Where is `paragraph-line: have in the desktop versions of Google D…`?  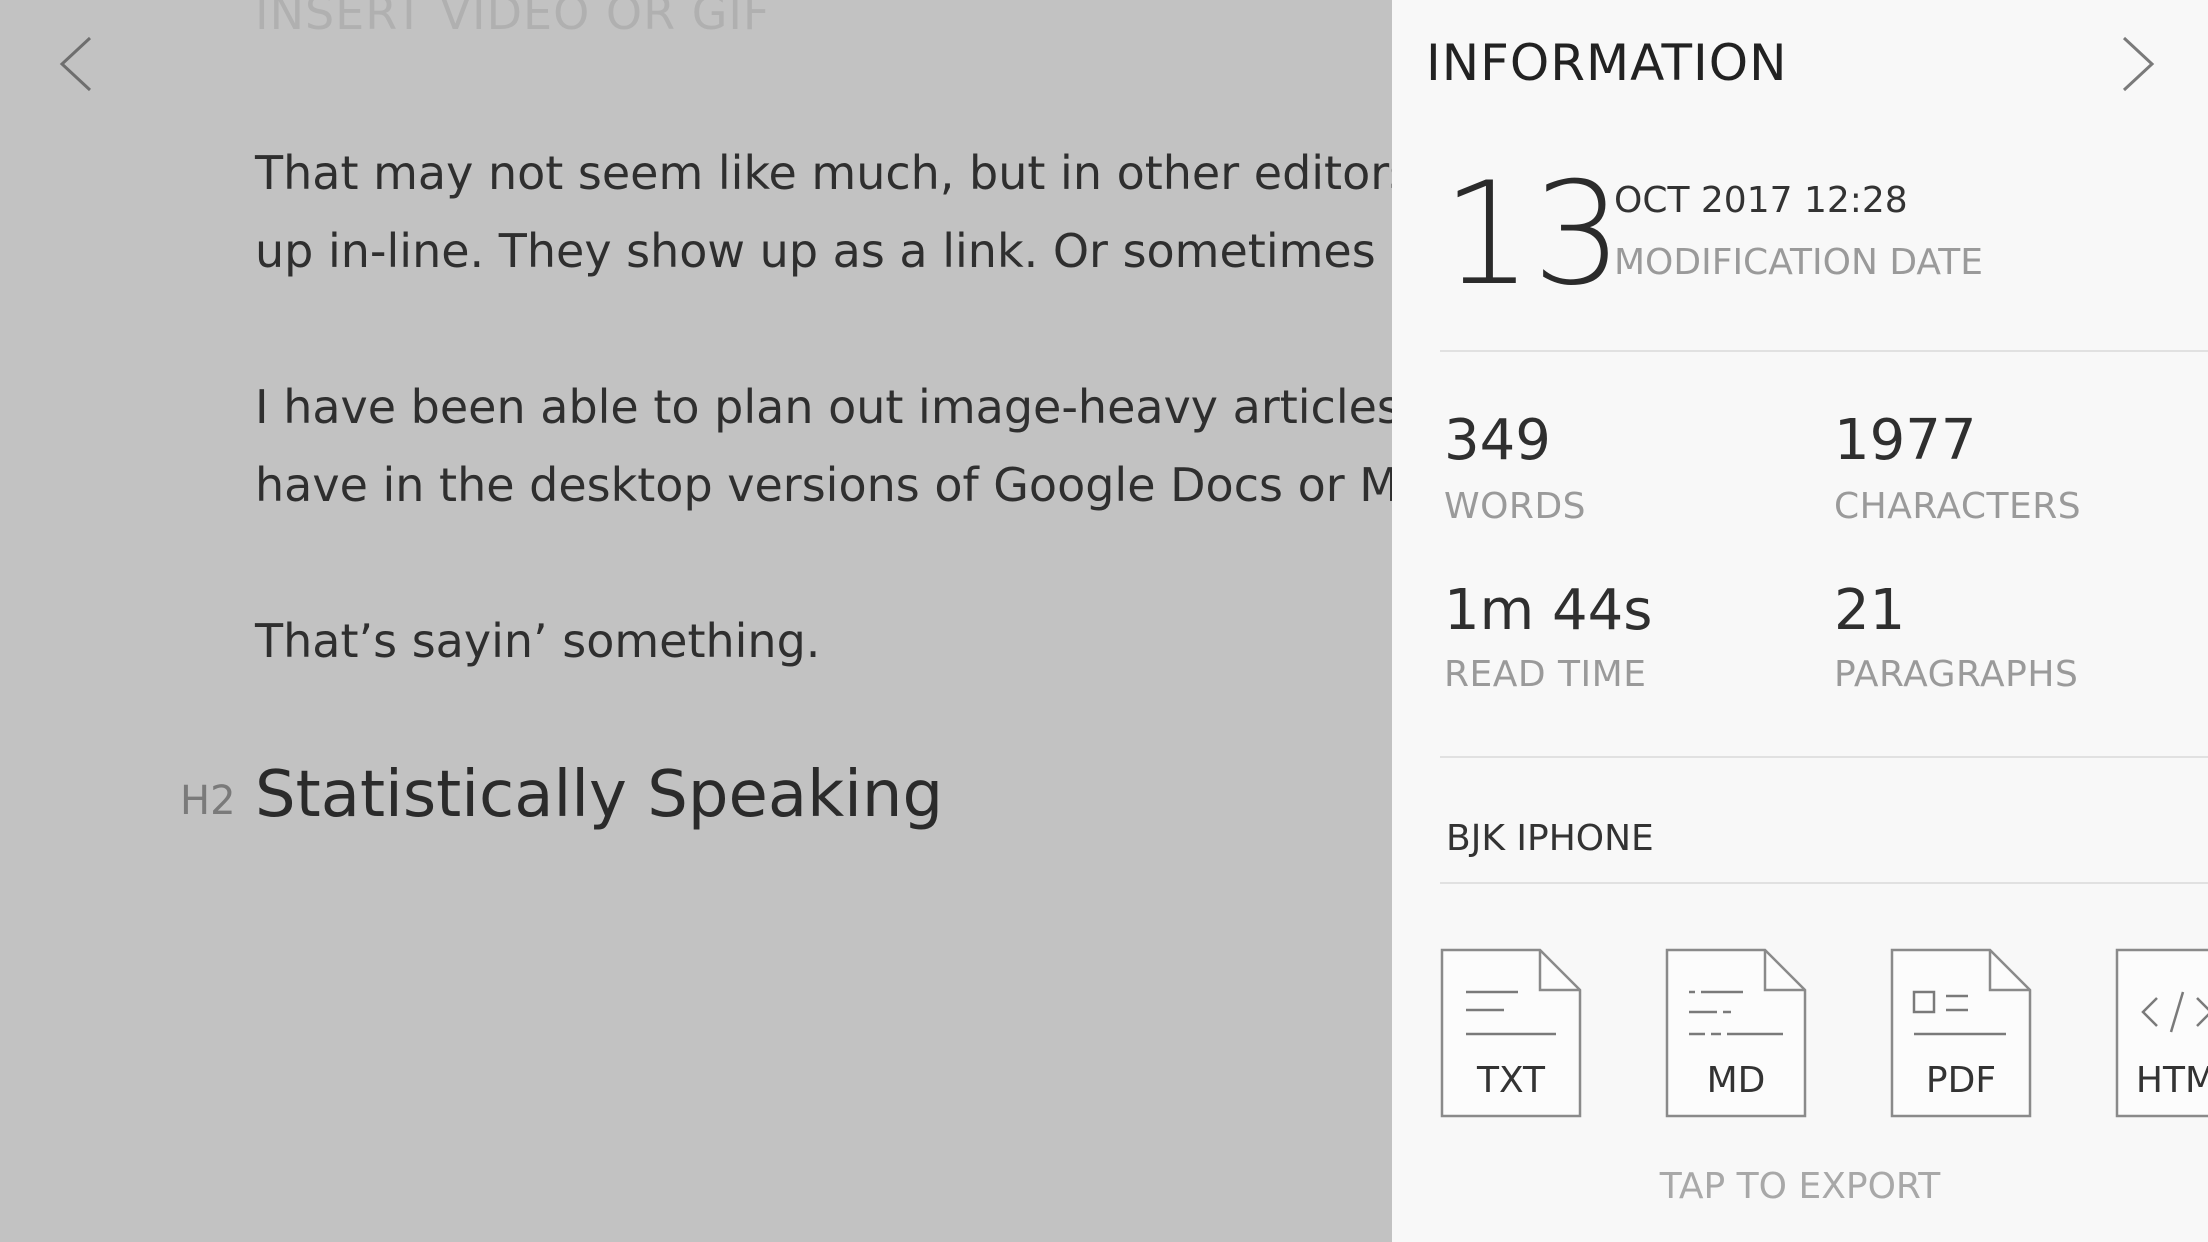
paragraph-line: have in the desktop versions of Google D… is located at coordinates (823, 485).